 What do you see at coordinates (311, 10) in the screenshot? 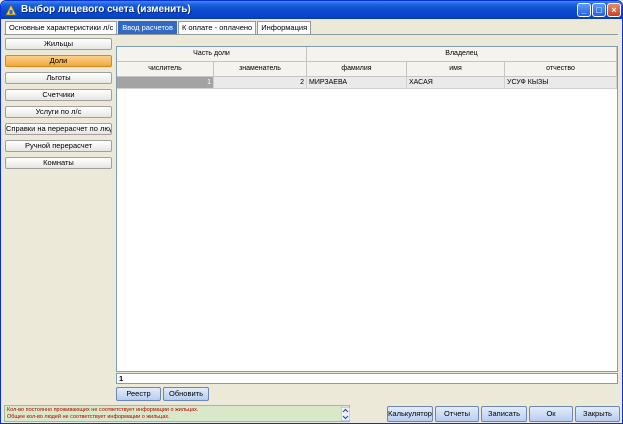
I see `title-bar: Выбор лицевого счета (изменить) _ □ ×` at bounding box center [311, 10].